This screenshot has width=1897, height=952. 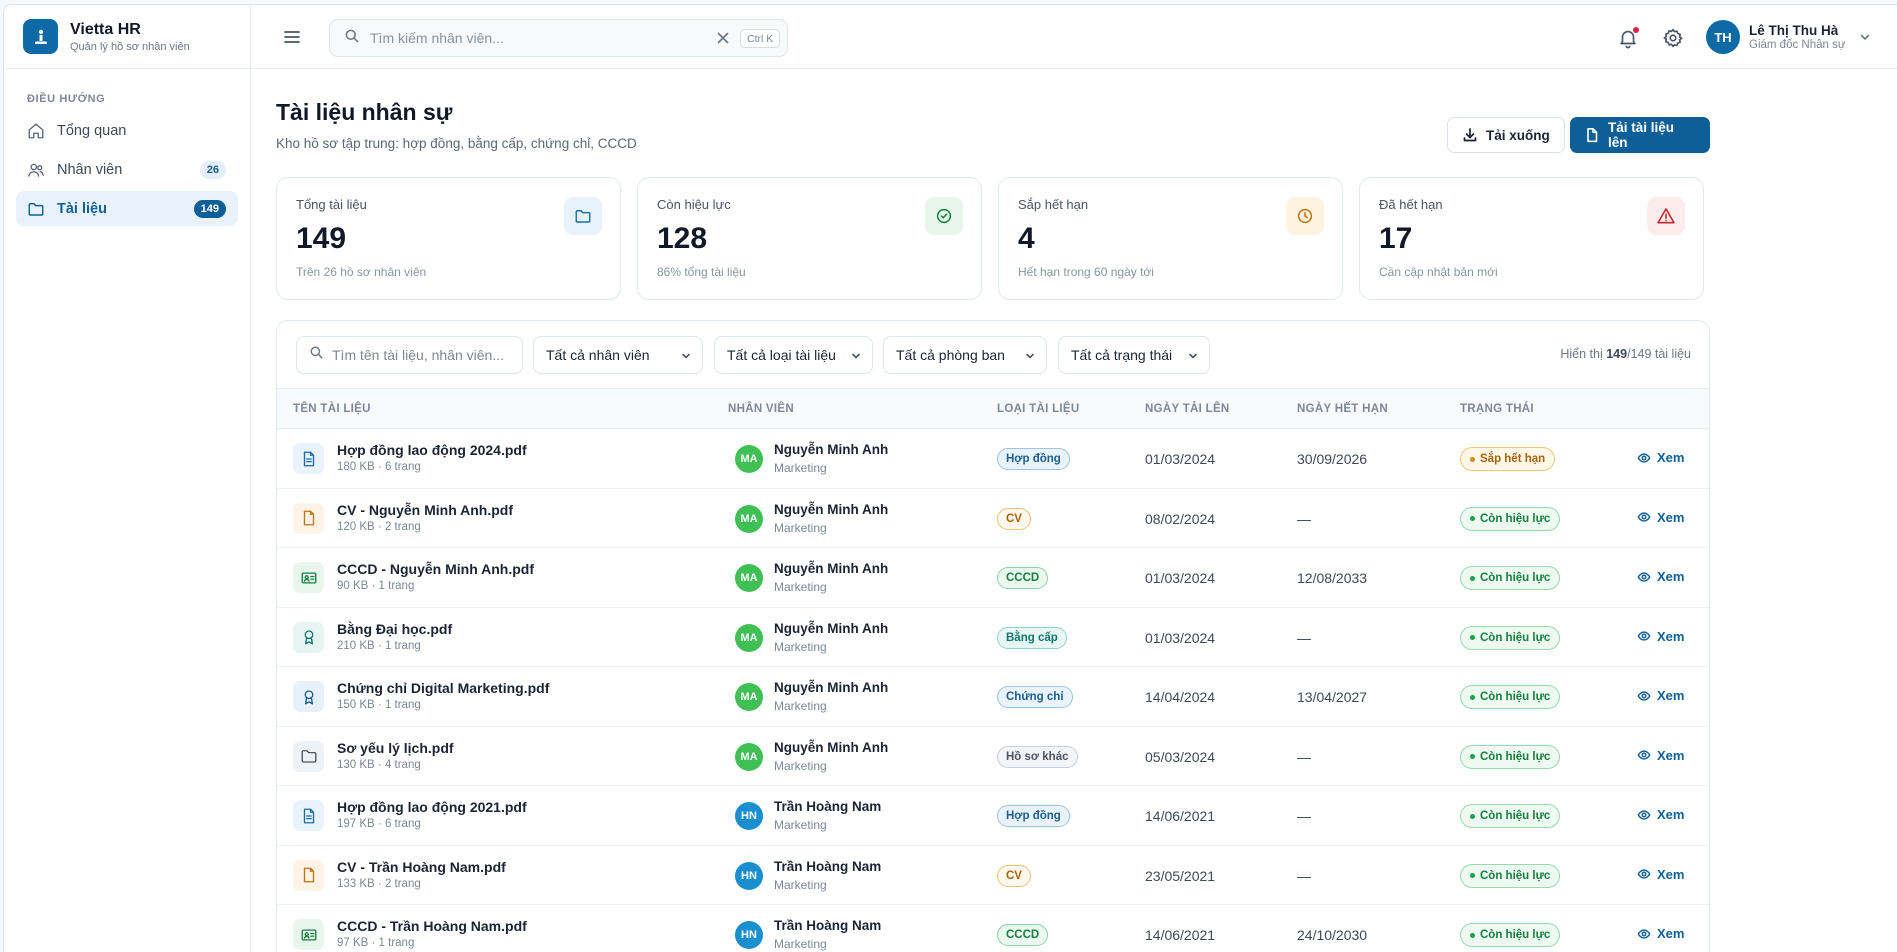 I want to click on cv-icon, so click(x=308, y=518).